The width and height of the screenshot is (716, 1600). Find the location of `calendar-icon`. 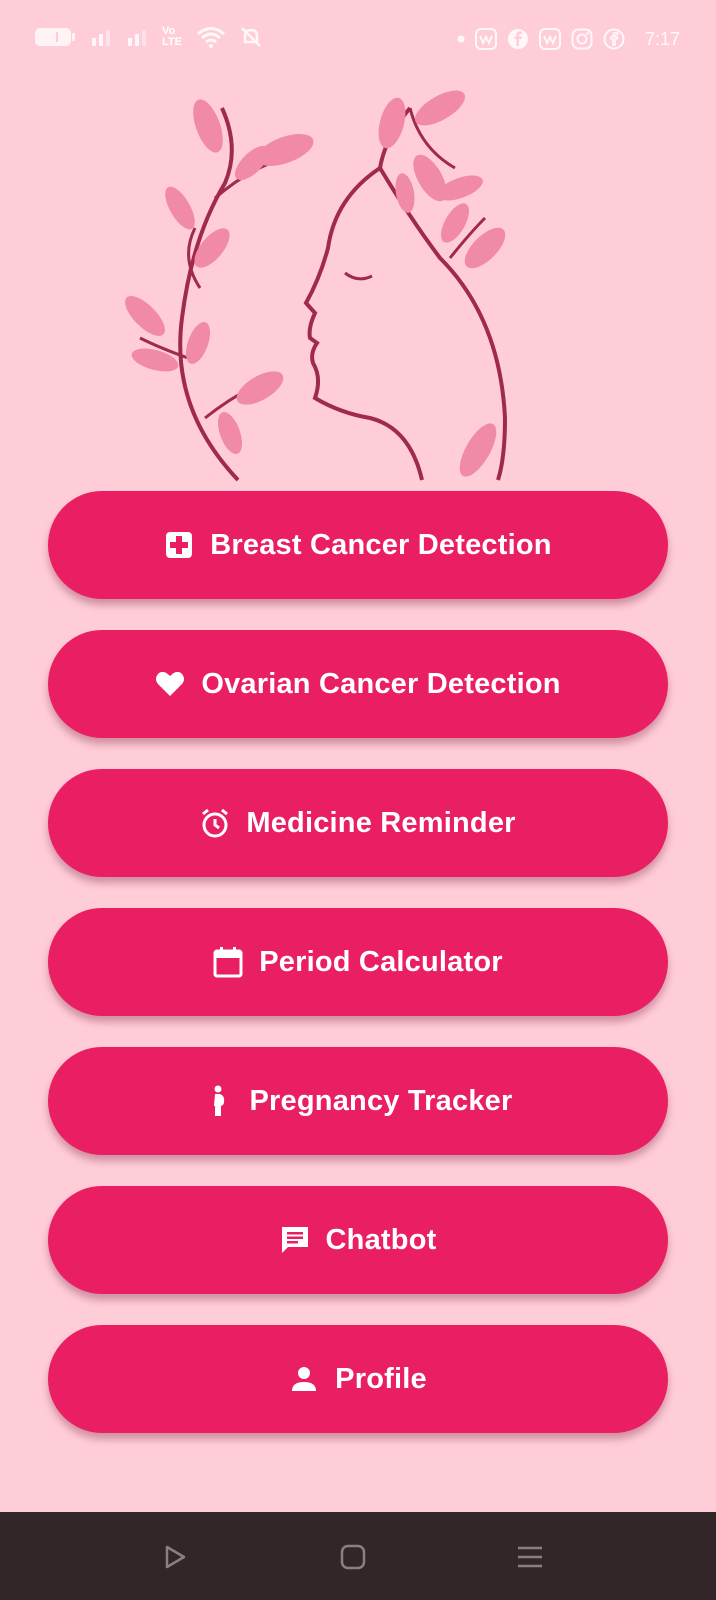

calendar-icon is located at coordinates (228, 962).